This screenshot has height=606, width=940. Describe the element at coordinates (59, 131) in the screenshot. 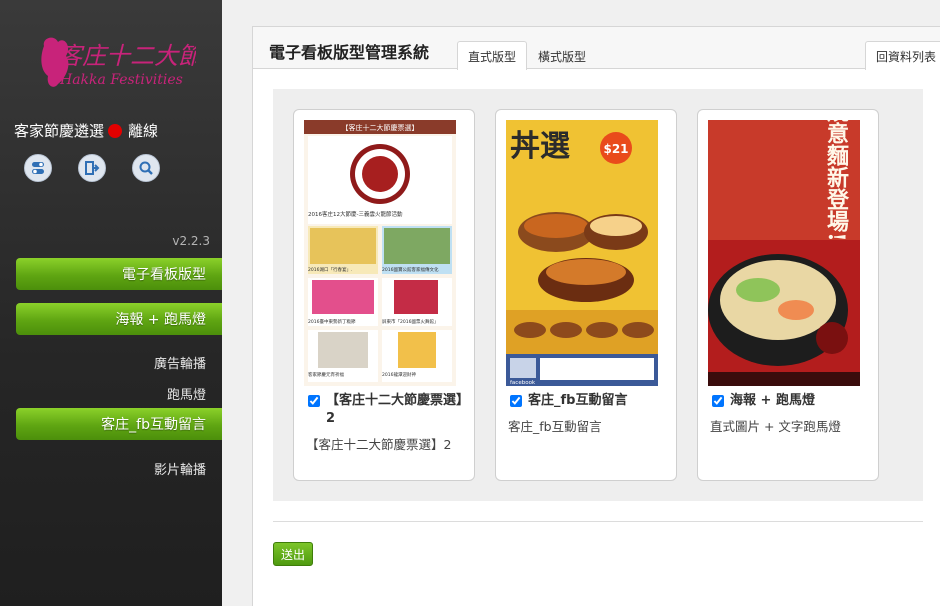

I see `status-label: 客家節慶遴選` at that location.